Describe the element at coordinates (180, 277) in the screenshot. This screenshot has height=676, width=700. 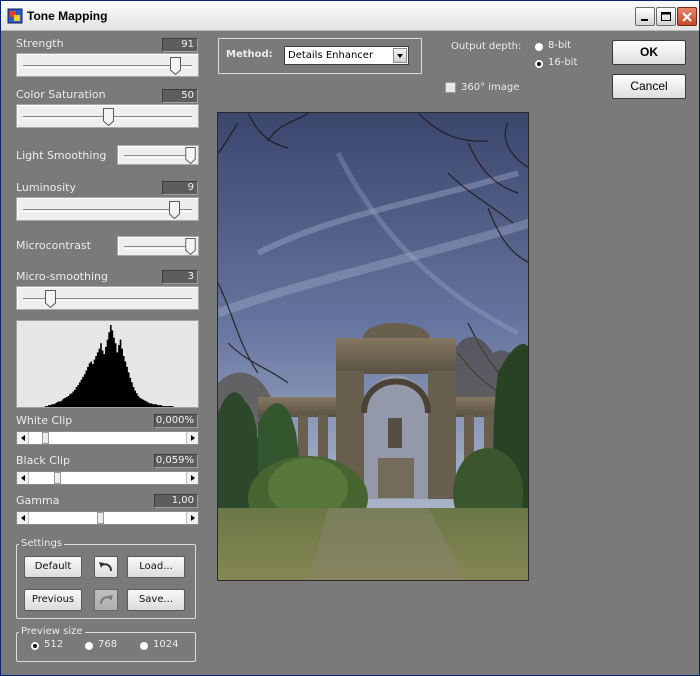
I see `micro-smoothing-value: 3` at that location.